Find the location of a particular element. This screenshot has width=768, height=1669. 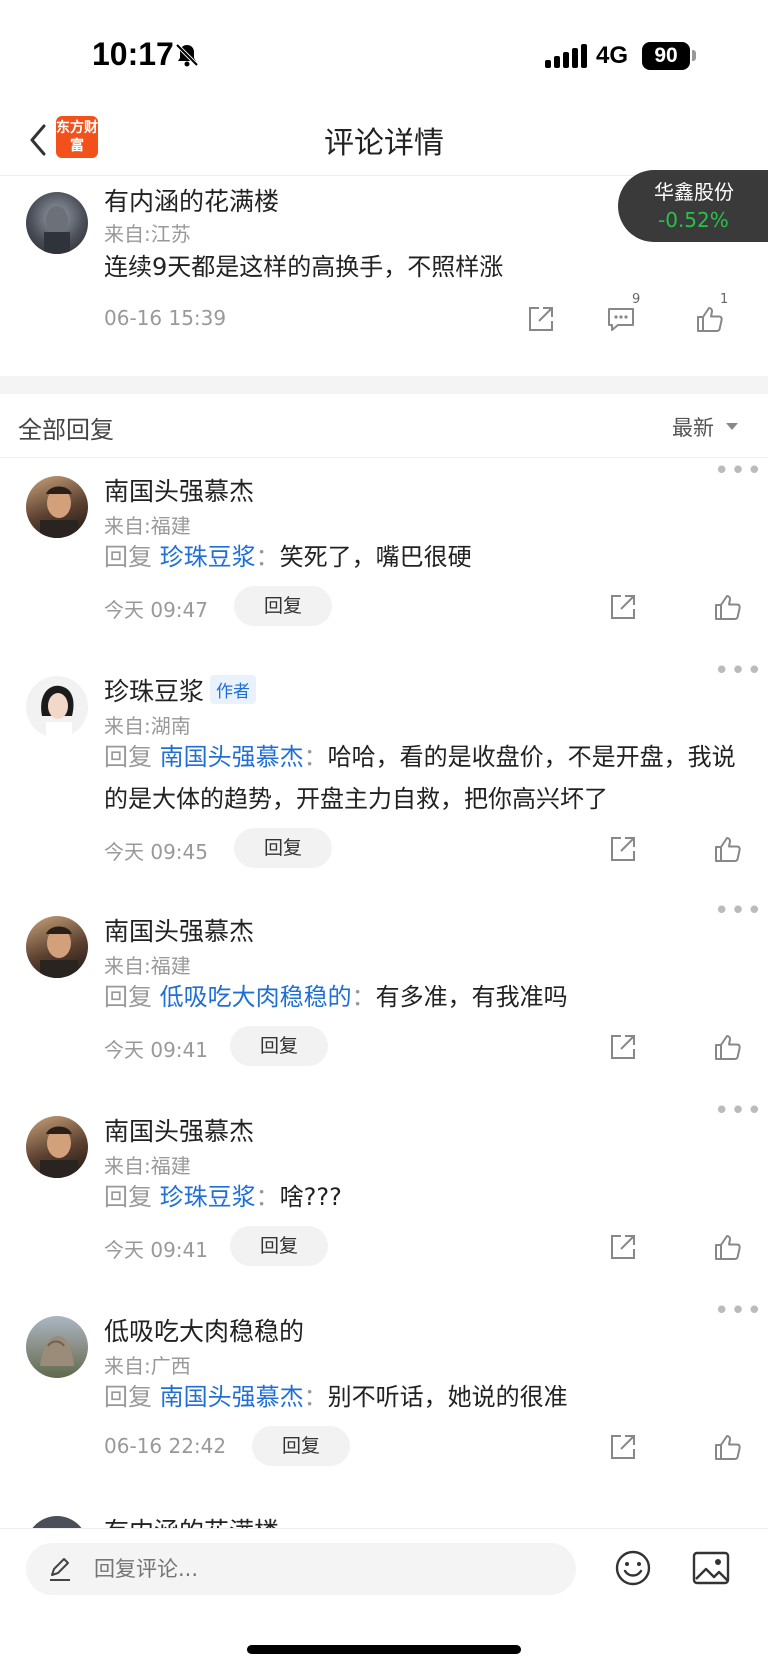

reply-content: 啥??? is located at coordinates (310, 1197).